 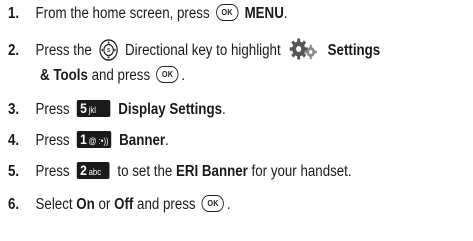 What do you see at coordinates (14, 109) in the screenshot?
I see `step-number: 3.` at bounding box center [14, 109].